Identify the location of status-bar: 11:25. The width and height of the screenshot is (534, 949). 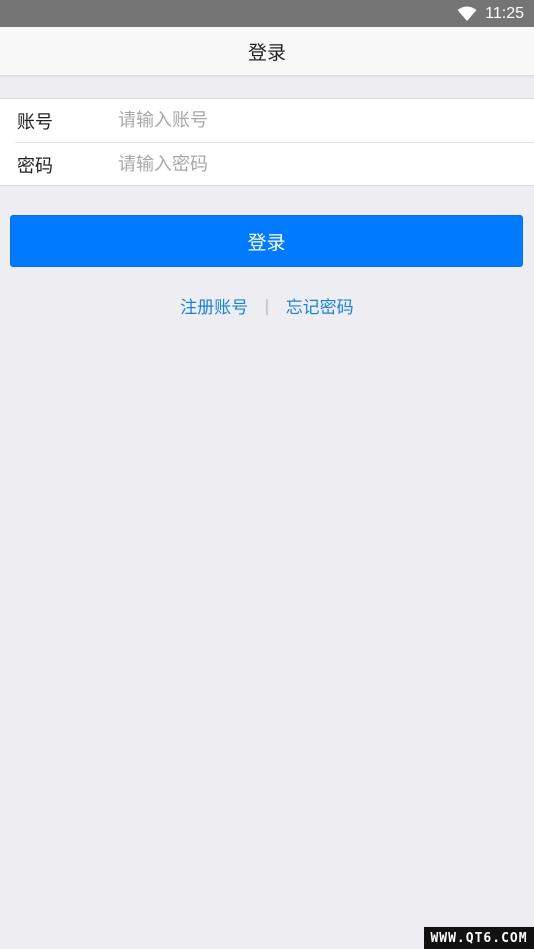
(267, 13).